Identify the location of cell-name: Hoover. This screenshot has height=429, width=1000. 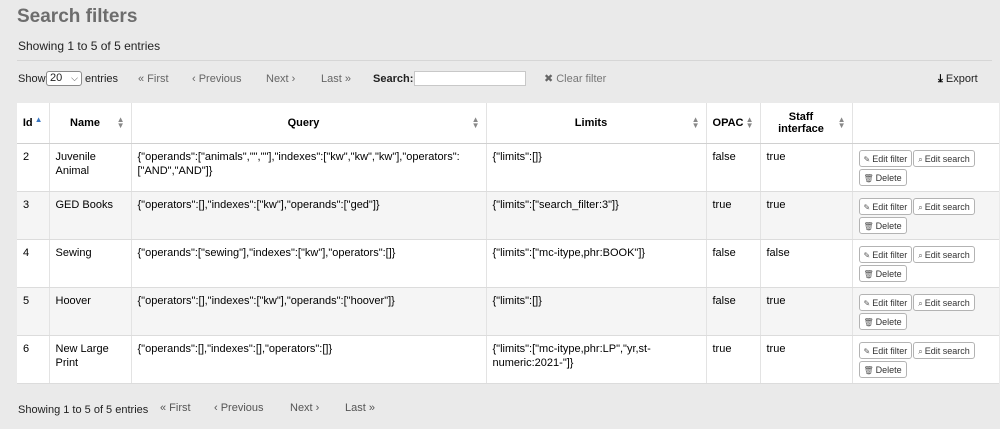
(90, 311).